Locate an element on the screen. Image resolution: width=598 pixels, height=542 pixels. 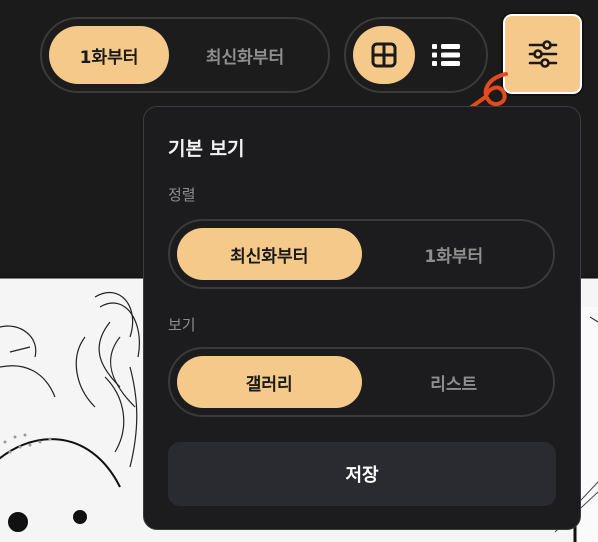
grid-icon is located at coordinates (384, 55).